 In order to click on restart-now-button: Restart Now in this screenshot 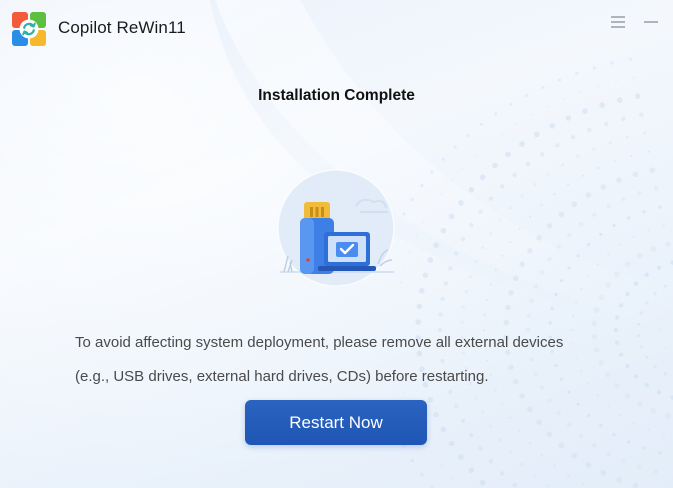, I will do `click(336, 422)`.